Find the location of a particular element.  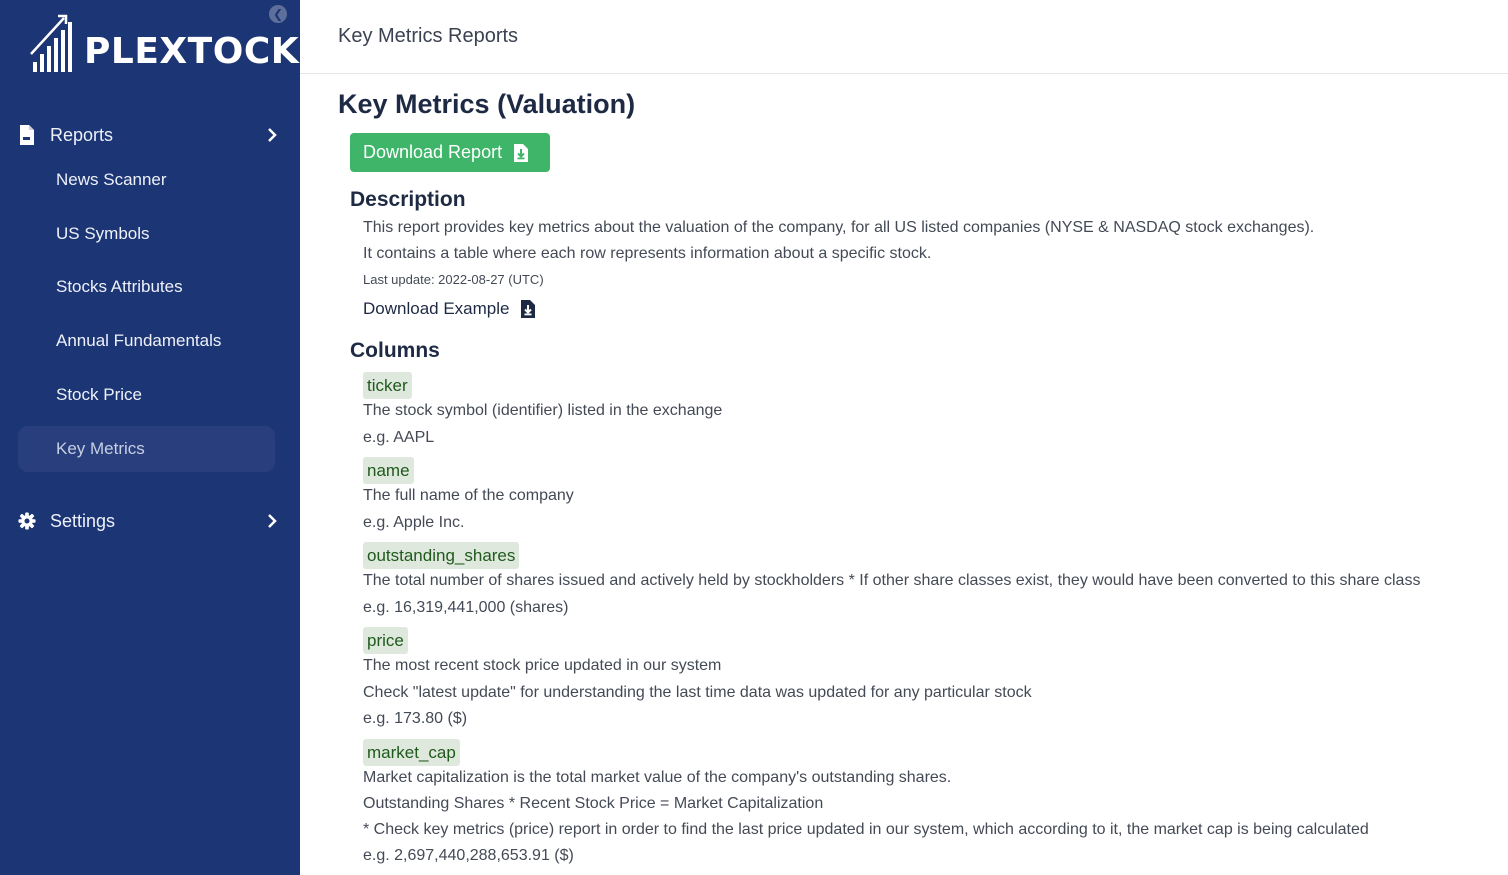

column-example: e.g. 16,319,441,000 (shares) is located at coordinates (466, 607).